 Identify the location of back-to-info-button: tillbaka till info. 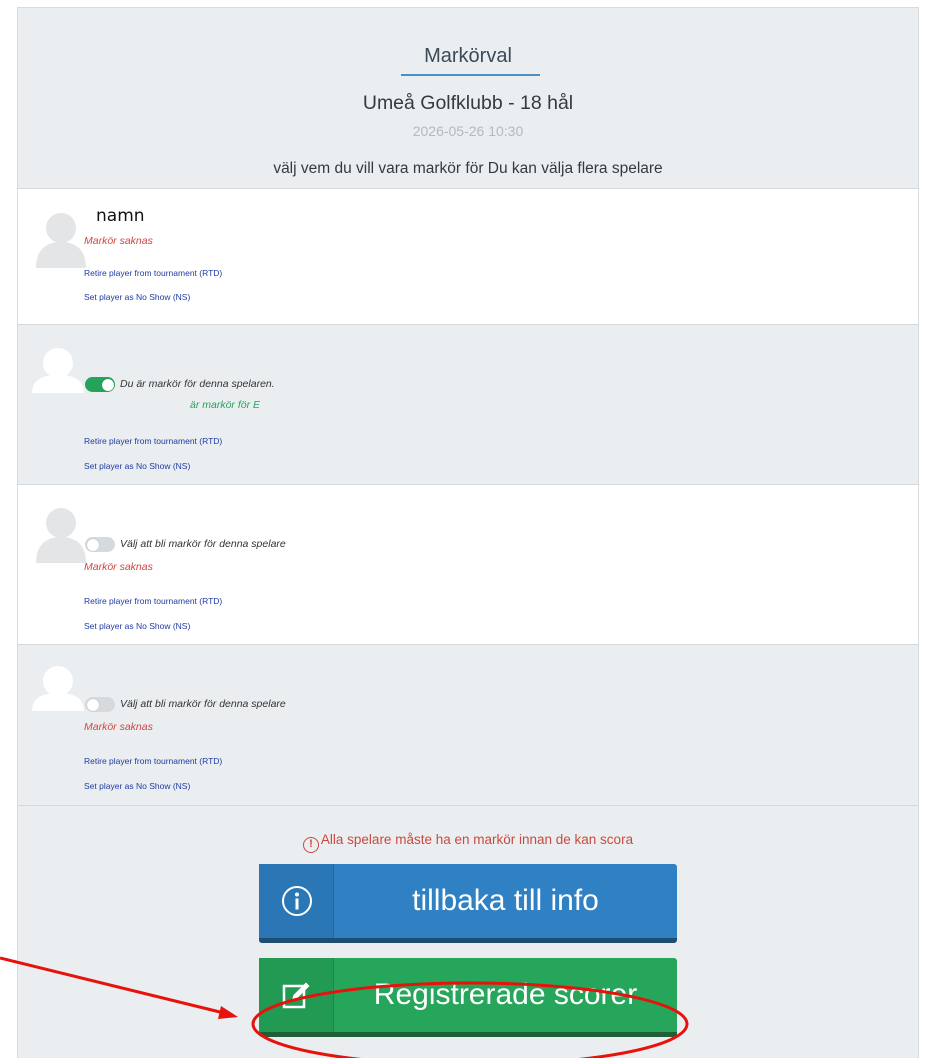
(468, 903).